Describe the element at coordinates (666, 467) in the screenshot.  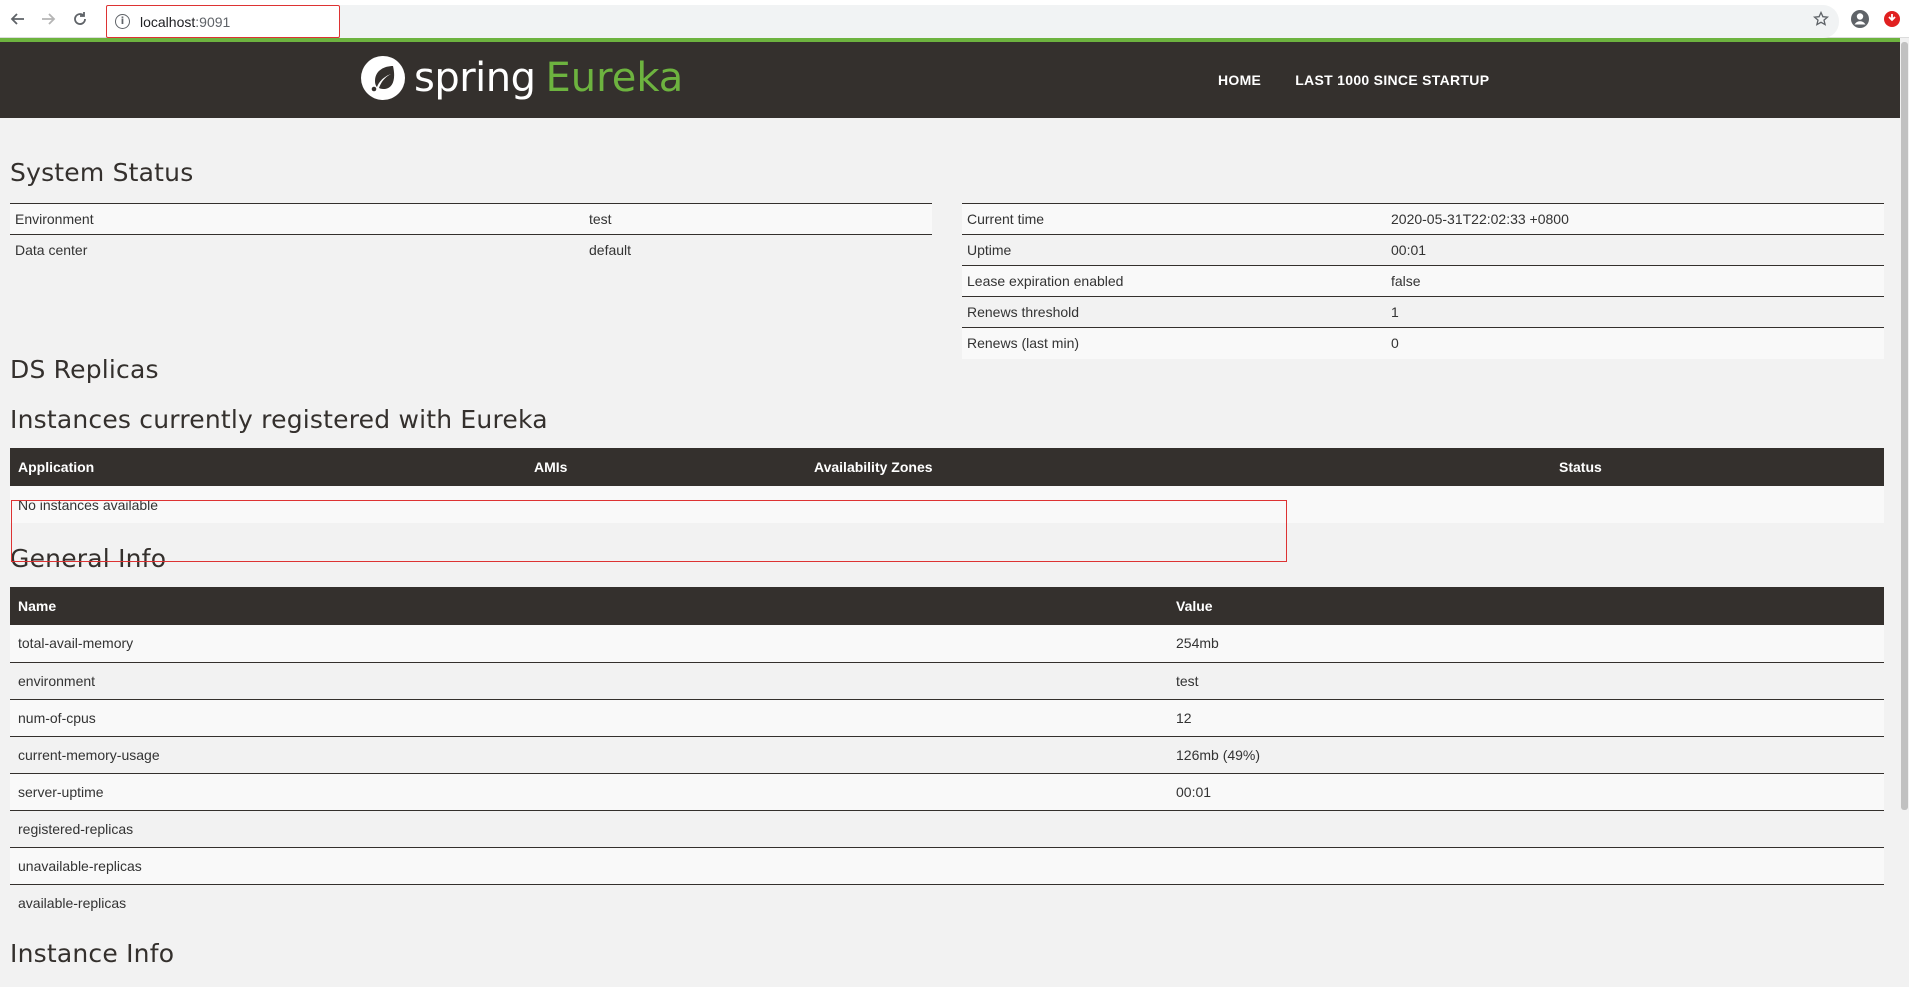
I see `col-amis: AMIs` at that location.